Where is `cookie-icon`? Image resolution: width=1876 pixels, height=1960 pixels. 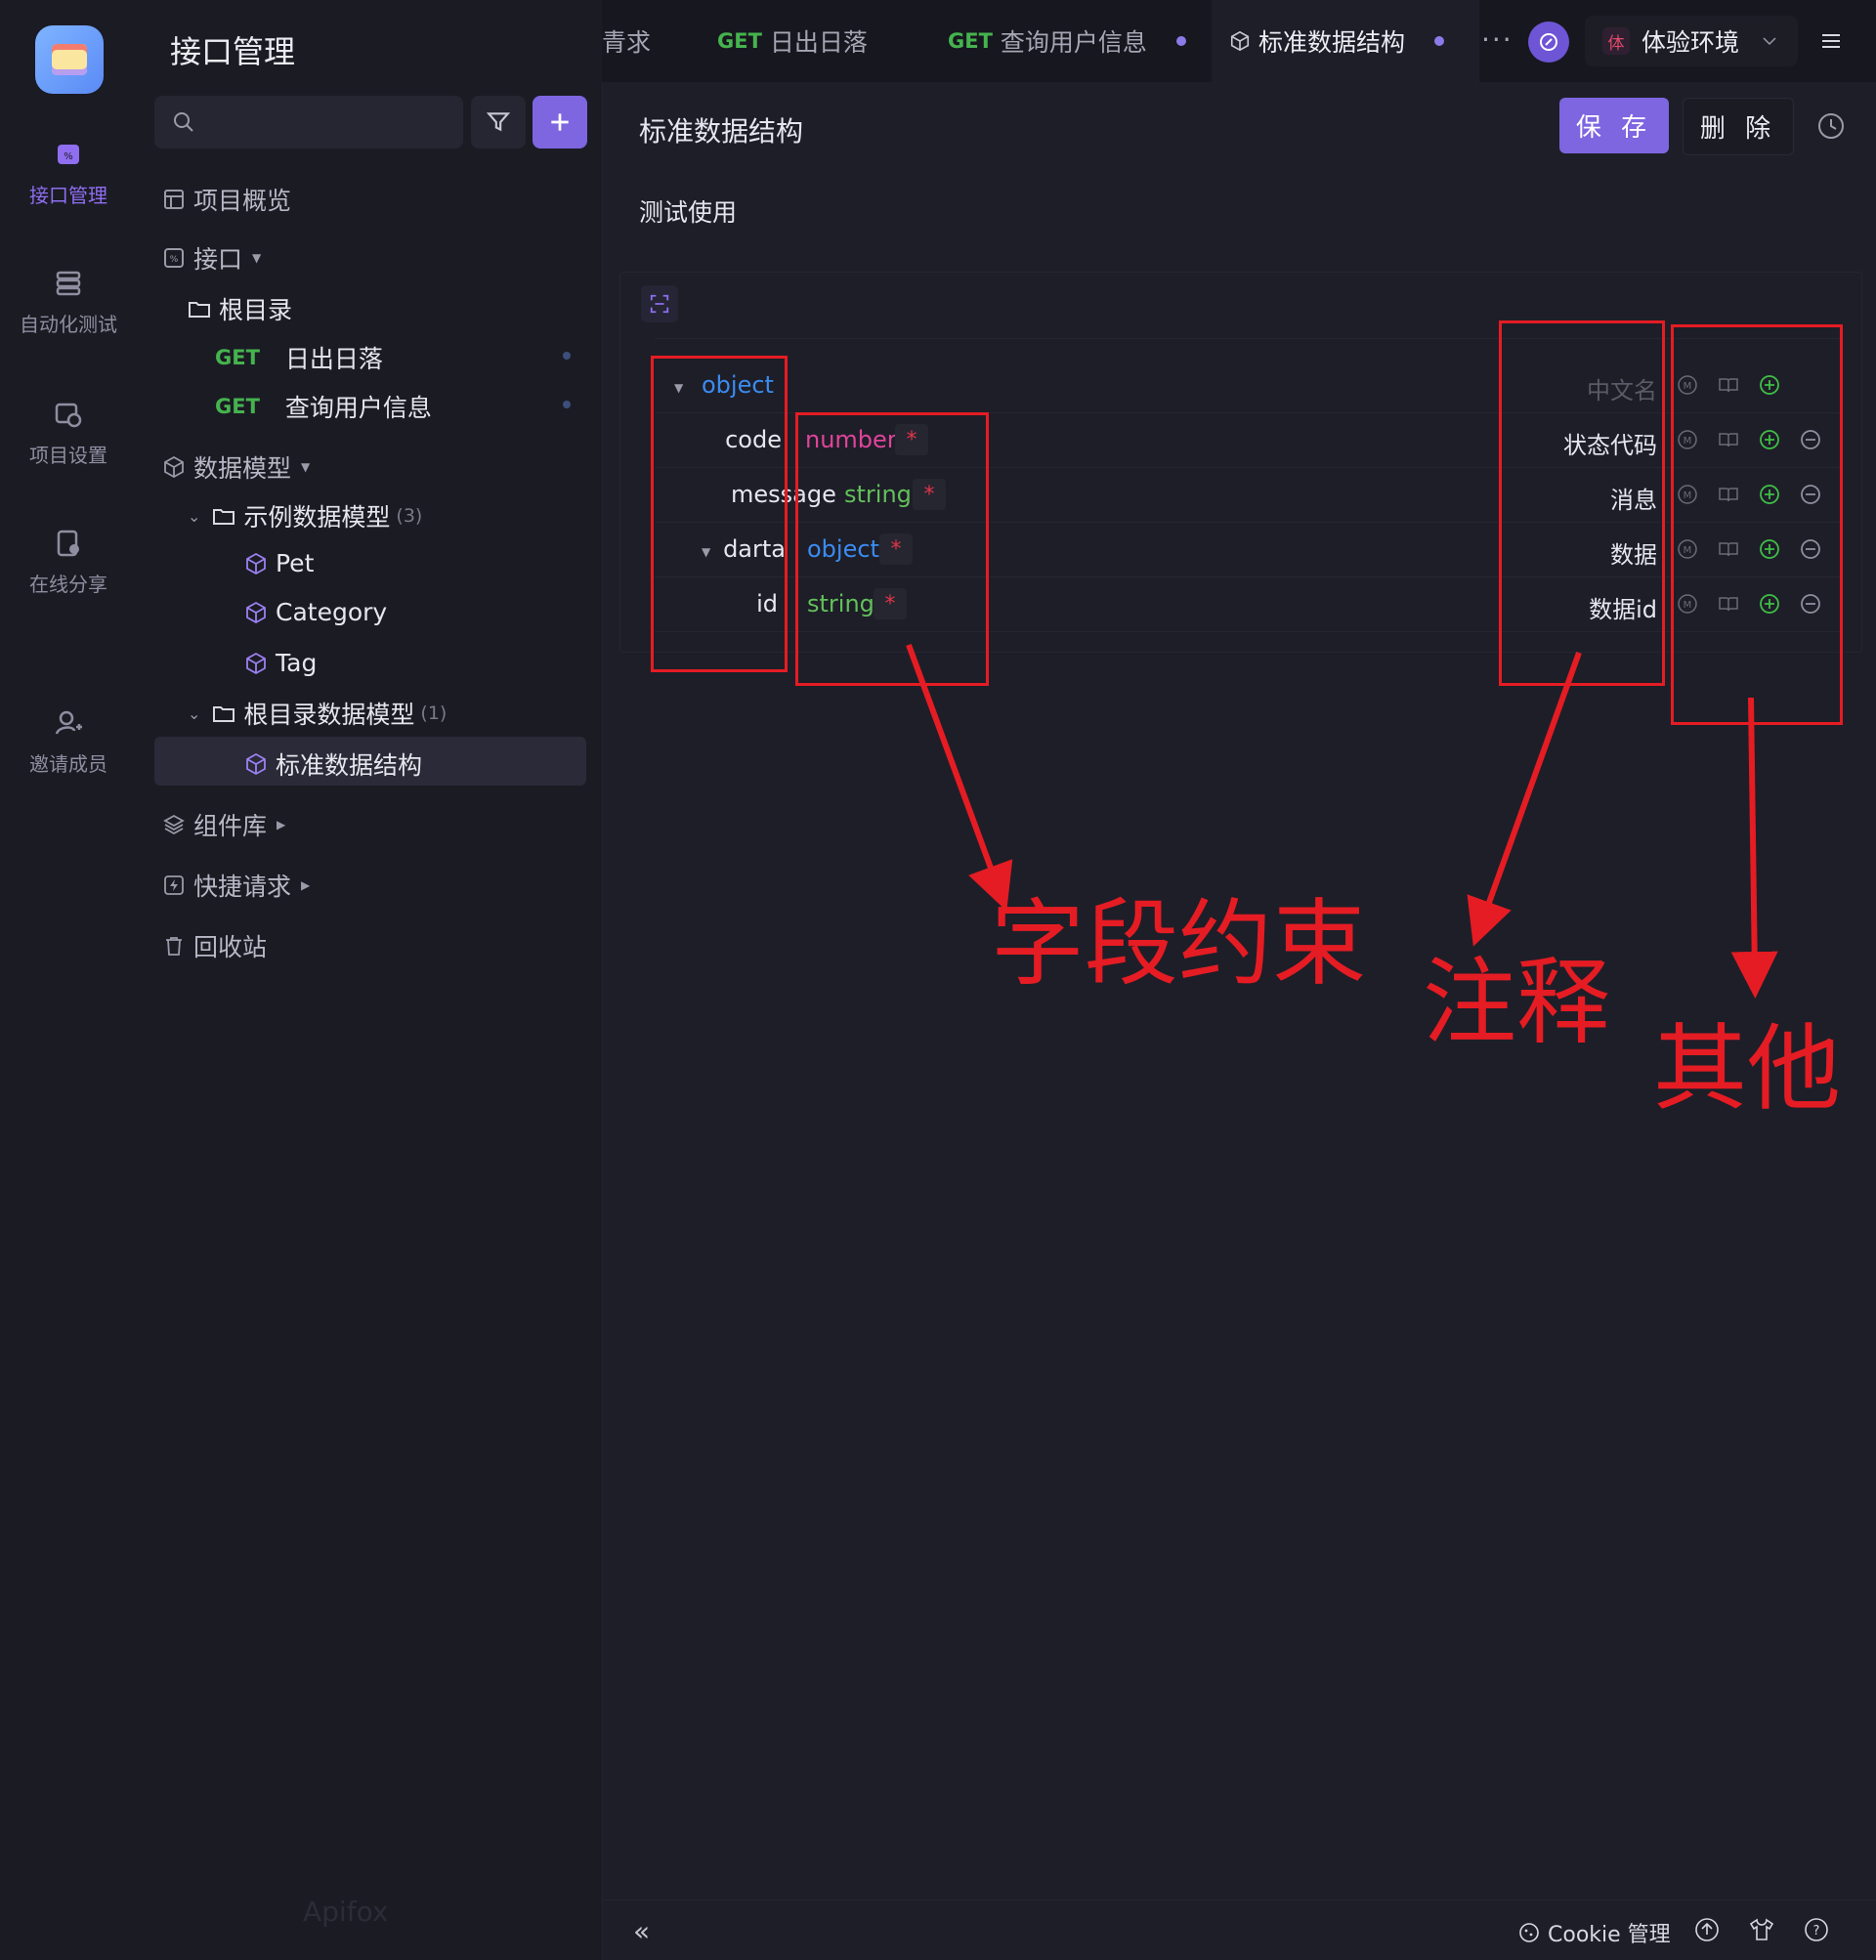 cookie-icon is located at coordinates (1529, 1932).